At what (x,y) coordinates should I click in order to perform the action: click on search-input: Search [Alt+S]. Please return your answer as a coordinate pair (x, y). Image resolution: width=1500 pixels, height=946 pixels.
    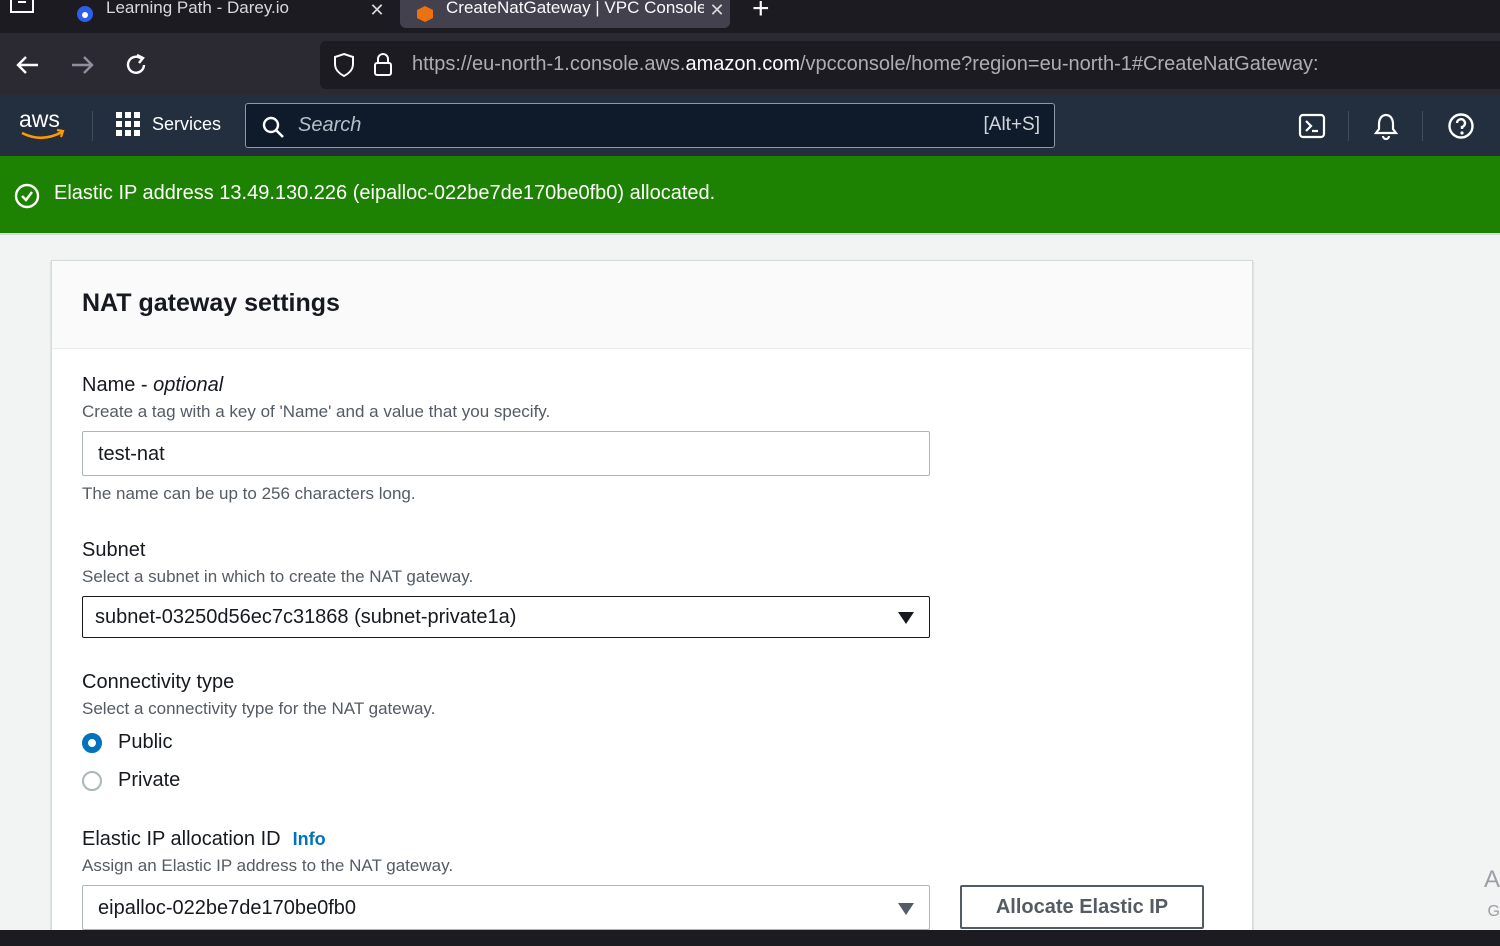
    Looking at the image, I should click on (650, 125).